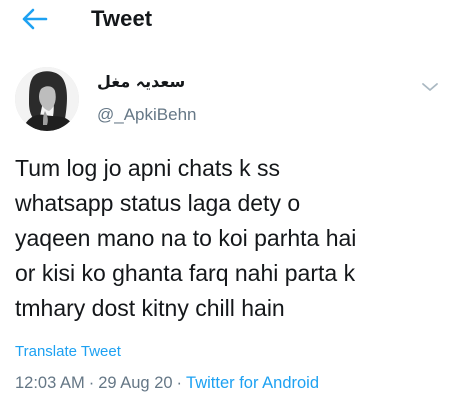 The width and height of the screenshot is (450, 407). I want to click on top-app-bar: Tweet, so click(225, 21).